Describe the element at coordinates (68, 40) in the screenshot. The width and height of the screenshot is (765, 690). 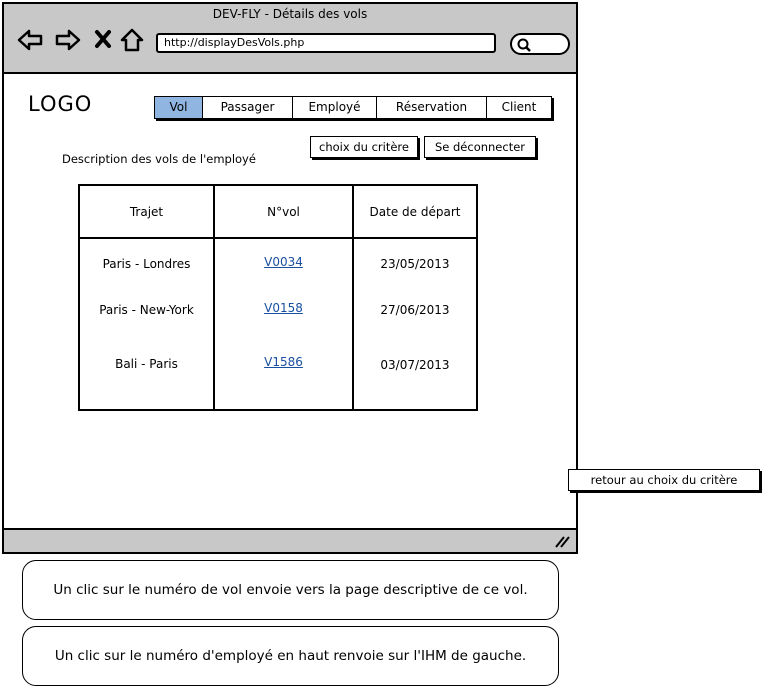
I see `forward-arrow-icon` at that location.